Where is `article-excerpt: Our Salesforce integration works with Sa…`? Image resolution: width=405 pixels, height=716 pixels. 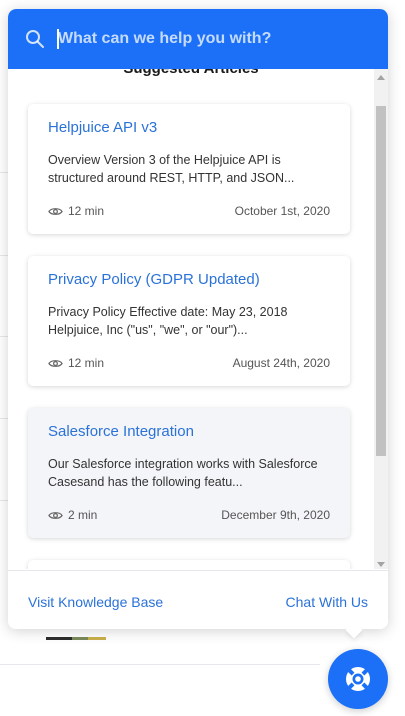
article-excerpt: Our Salesforce integration works with Sa… is located at coordinates (183, 473).